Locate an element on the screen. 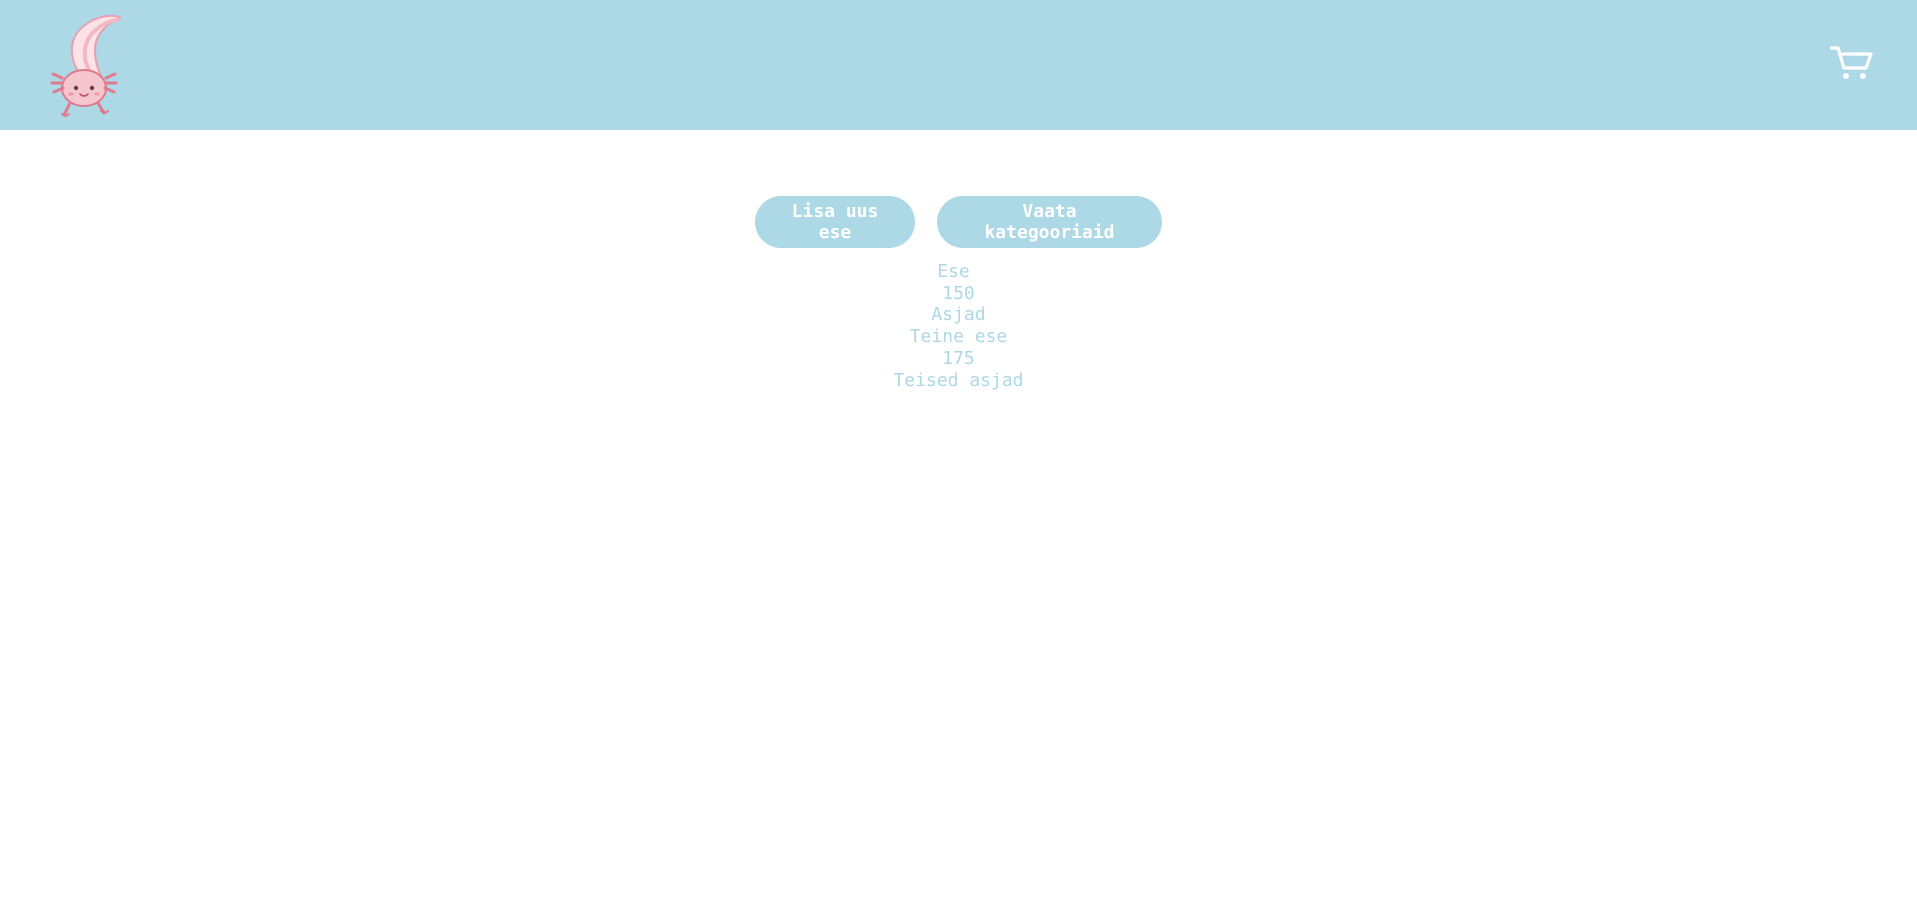 Image resolution: width=1917 pixels, height=923 pixels. site-header is located at coordinates (958, 65).